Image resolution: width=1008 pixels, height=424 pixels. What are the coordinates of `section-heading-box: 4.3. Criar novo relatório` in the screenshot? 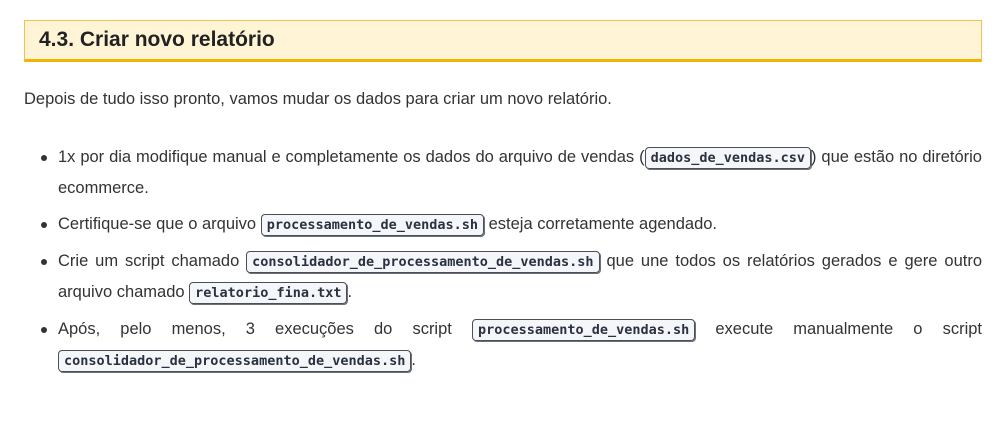 It's located at (503, 41).